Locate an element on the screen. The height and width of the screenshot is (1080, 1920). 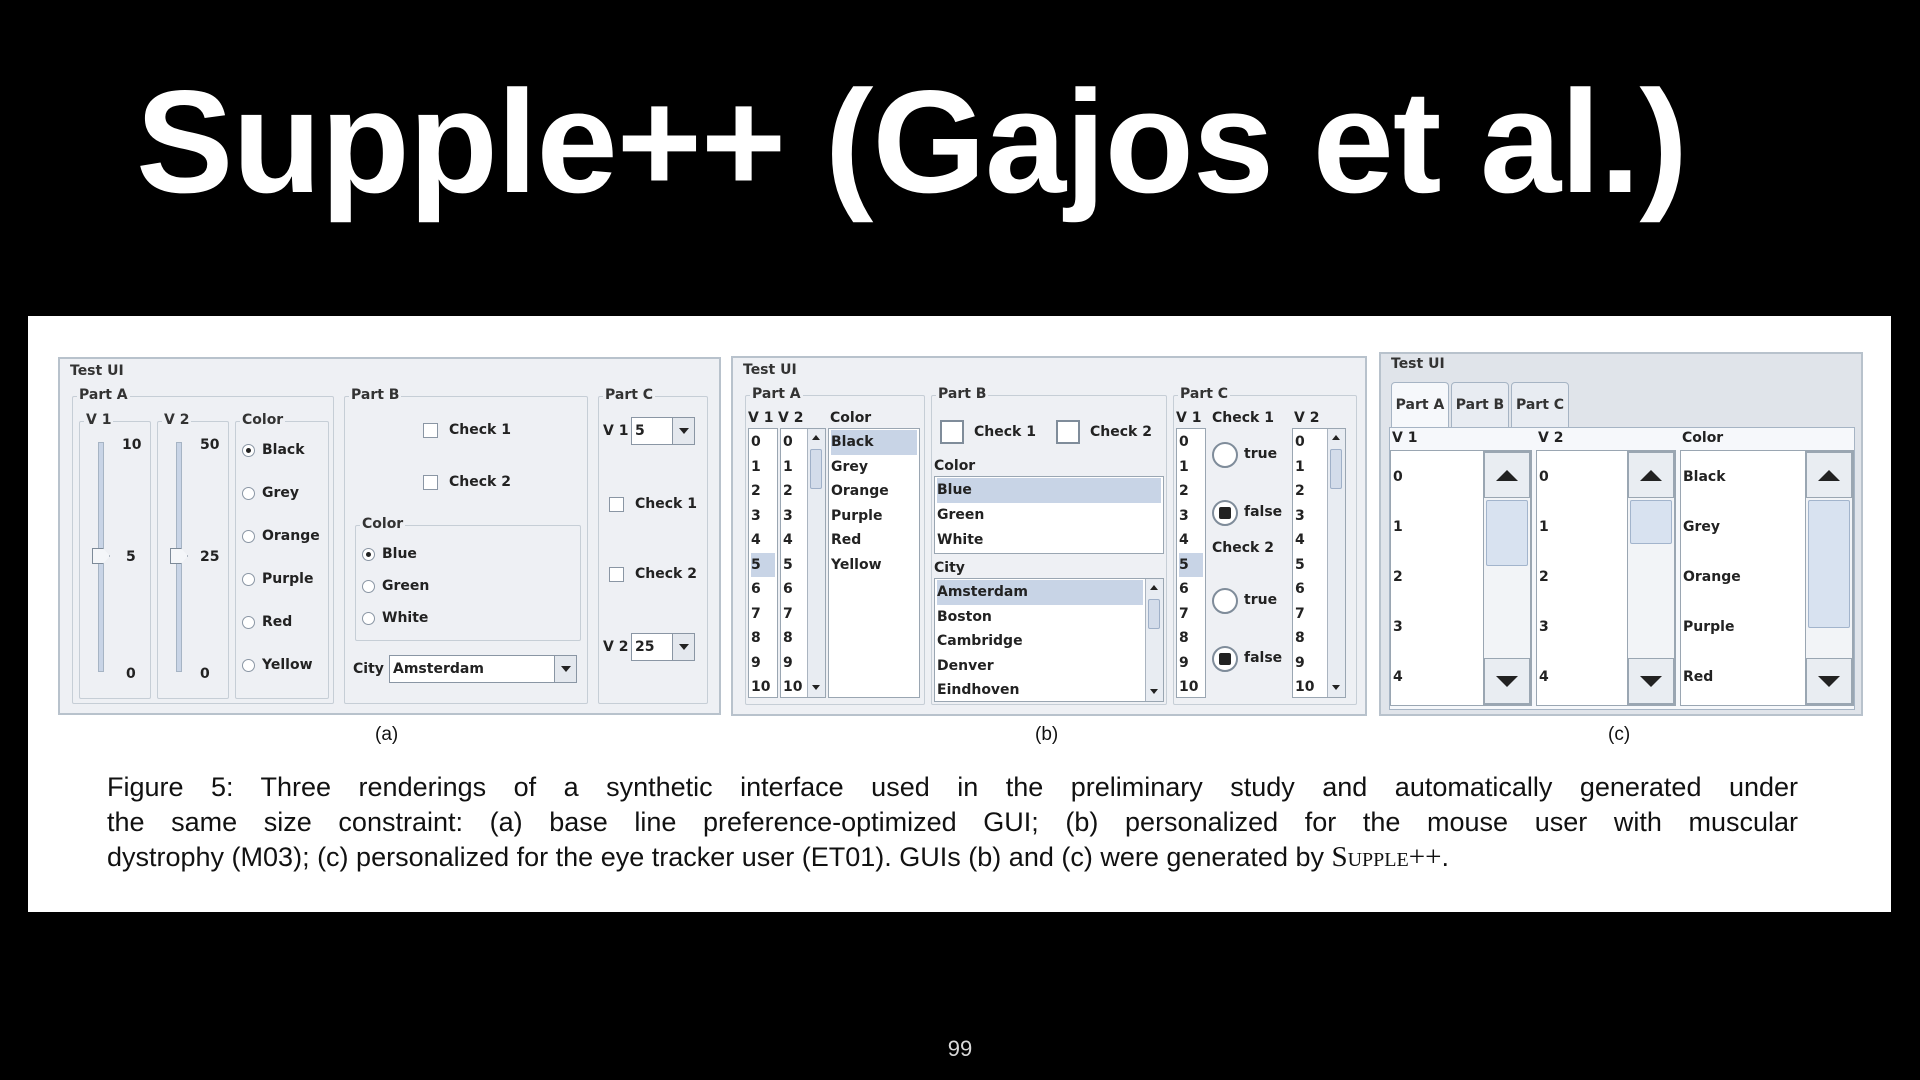
list-item: White is located at coordinates (1049, 540).